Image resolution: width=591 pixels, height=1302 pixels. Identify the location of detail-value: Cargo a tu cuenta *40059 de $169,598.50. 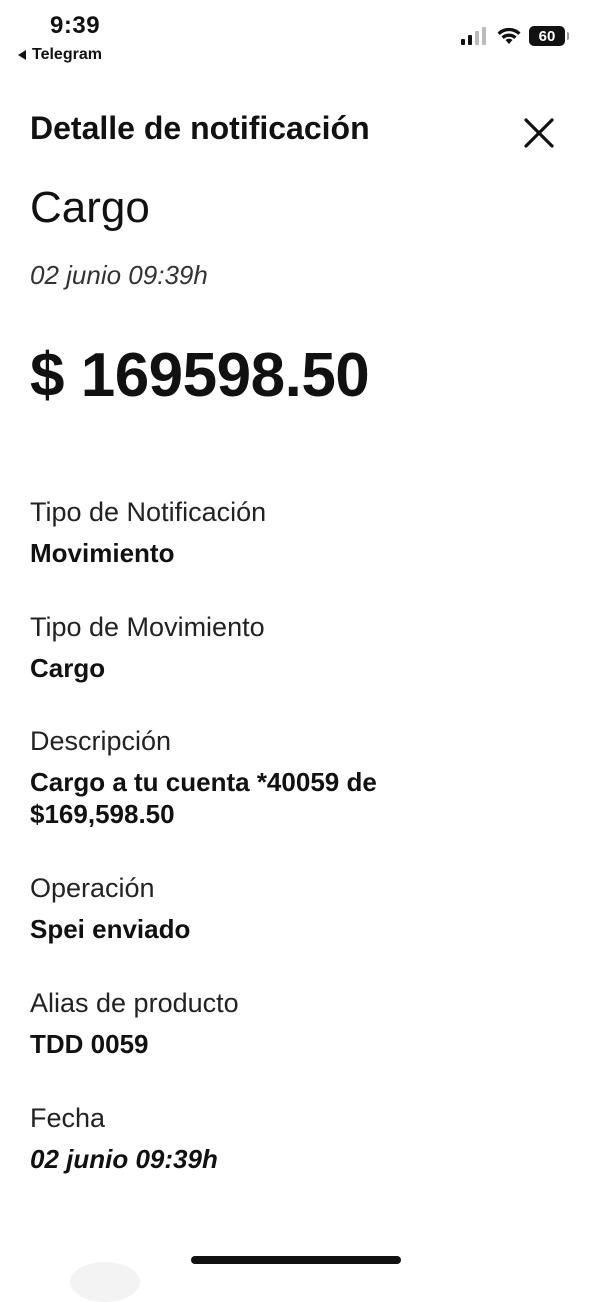
(203, 798).